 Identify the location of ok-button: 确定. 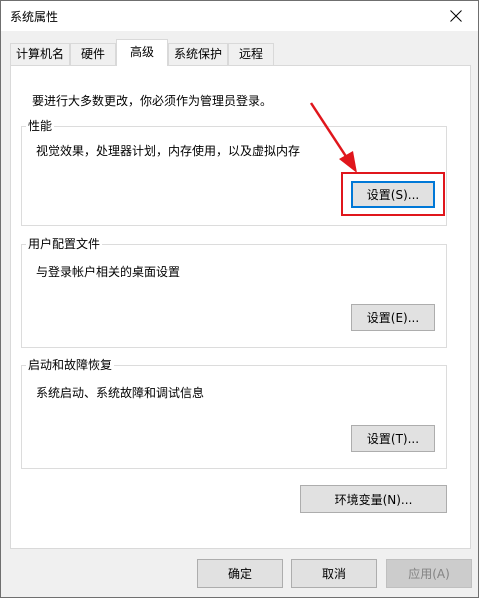
(240, 573).